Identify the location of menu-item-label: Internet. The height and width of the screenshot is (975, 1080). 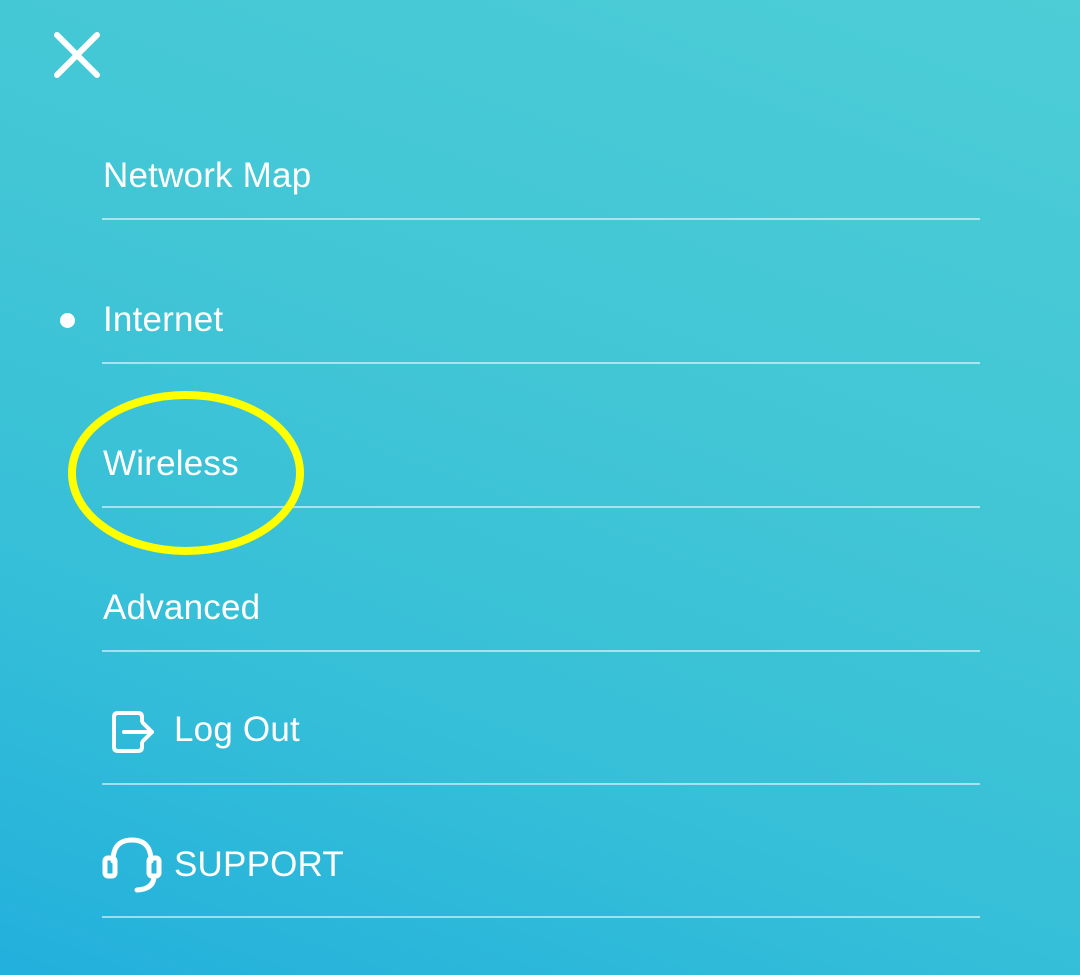
(163, 319).